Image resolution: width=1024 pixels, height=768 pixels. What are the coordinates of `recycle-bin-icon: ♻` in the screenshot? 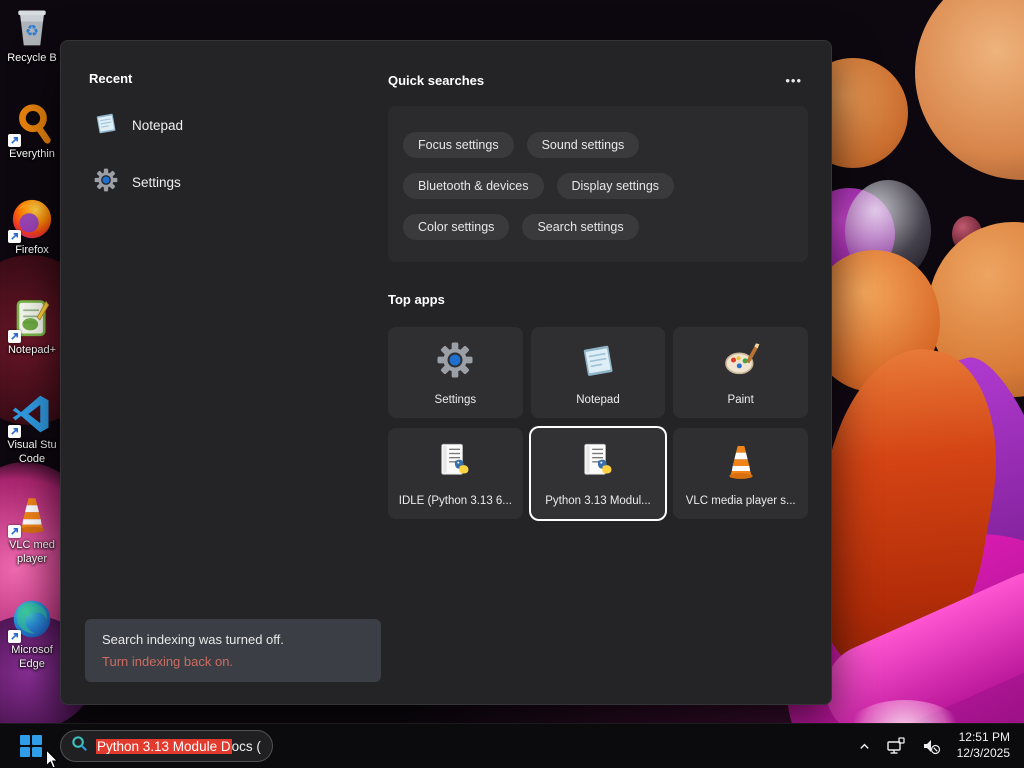 It's located at (32, 27).